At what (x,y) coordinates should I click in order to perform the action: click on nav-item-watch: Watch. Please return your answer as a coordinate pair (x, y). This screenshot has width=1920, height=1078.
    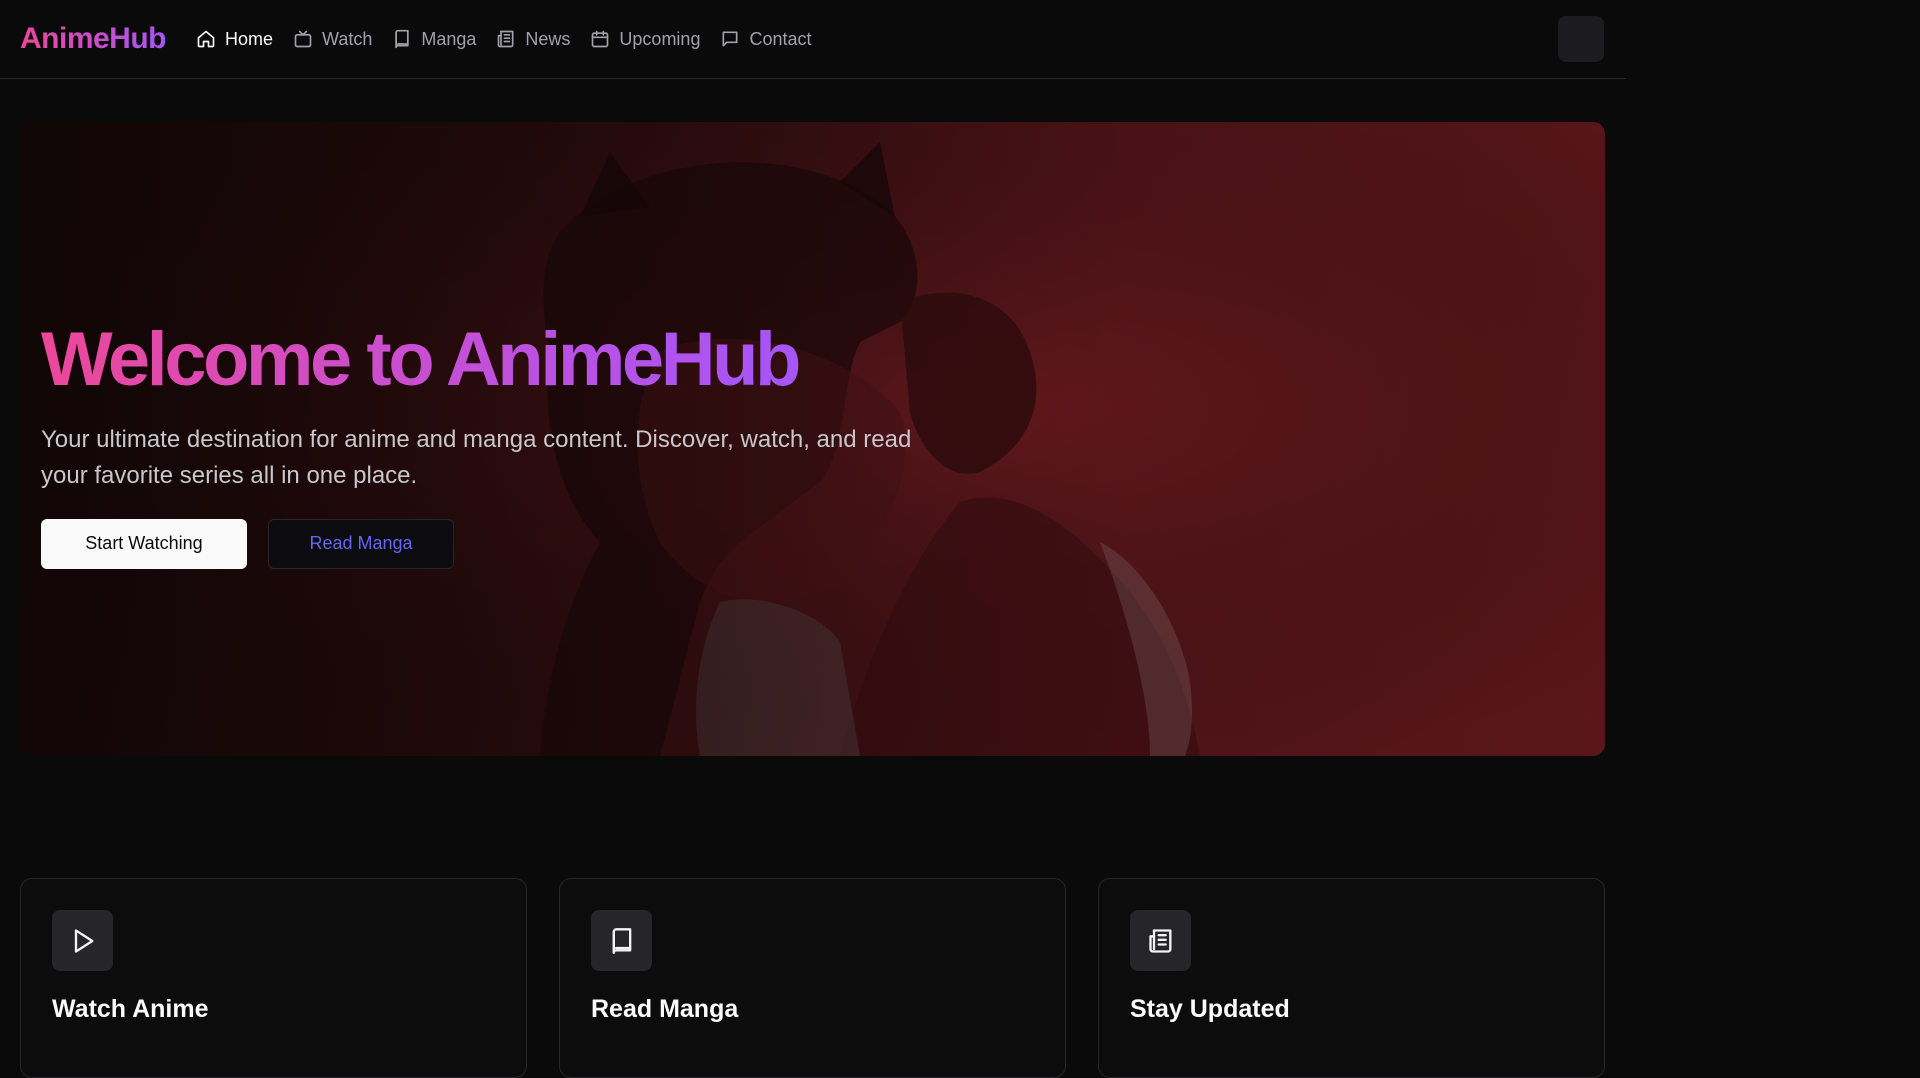
    Looking at the image, I should click on (332, 39).